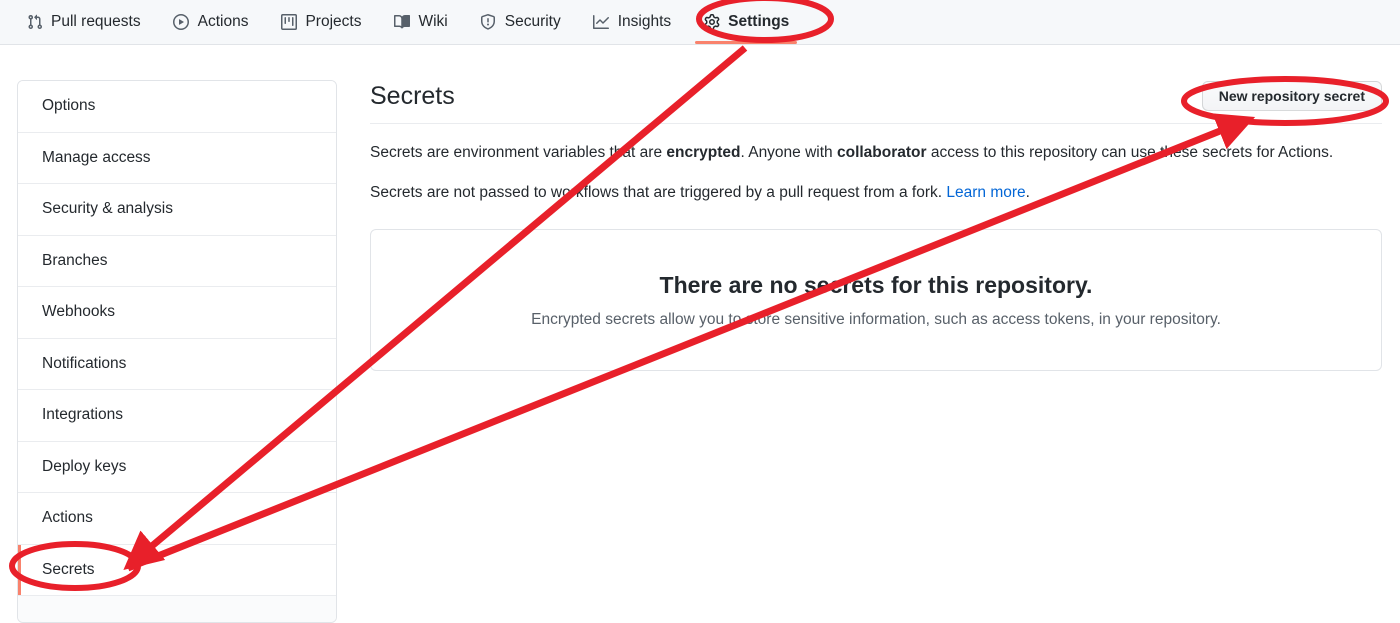  What do you see at coordinates (601, 22) in the screenshot?
I see `graph-icon` at bounding box center [601, 22].